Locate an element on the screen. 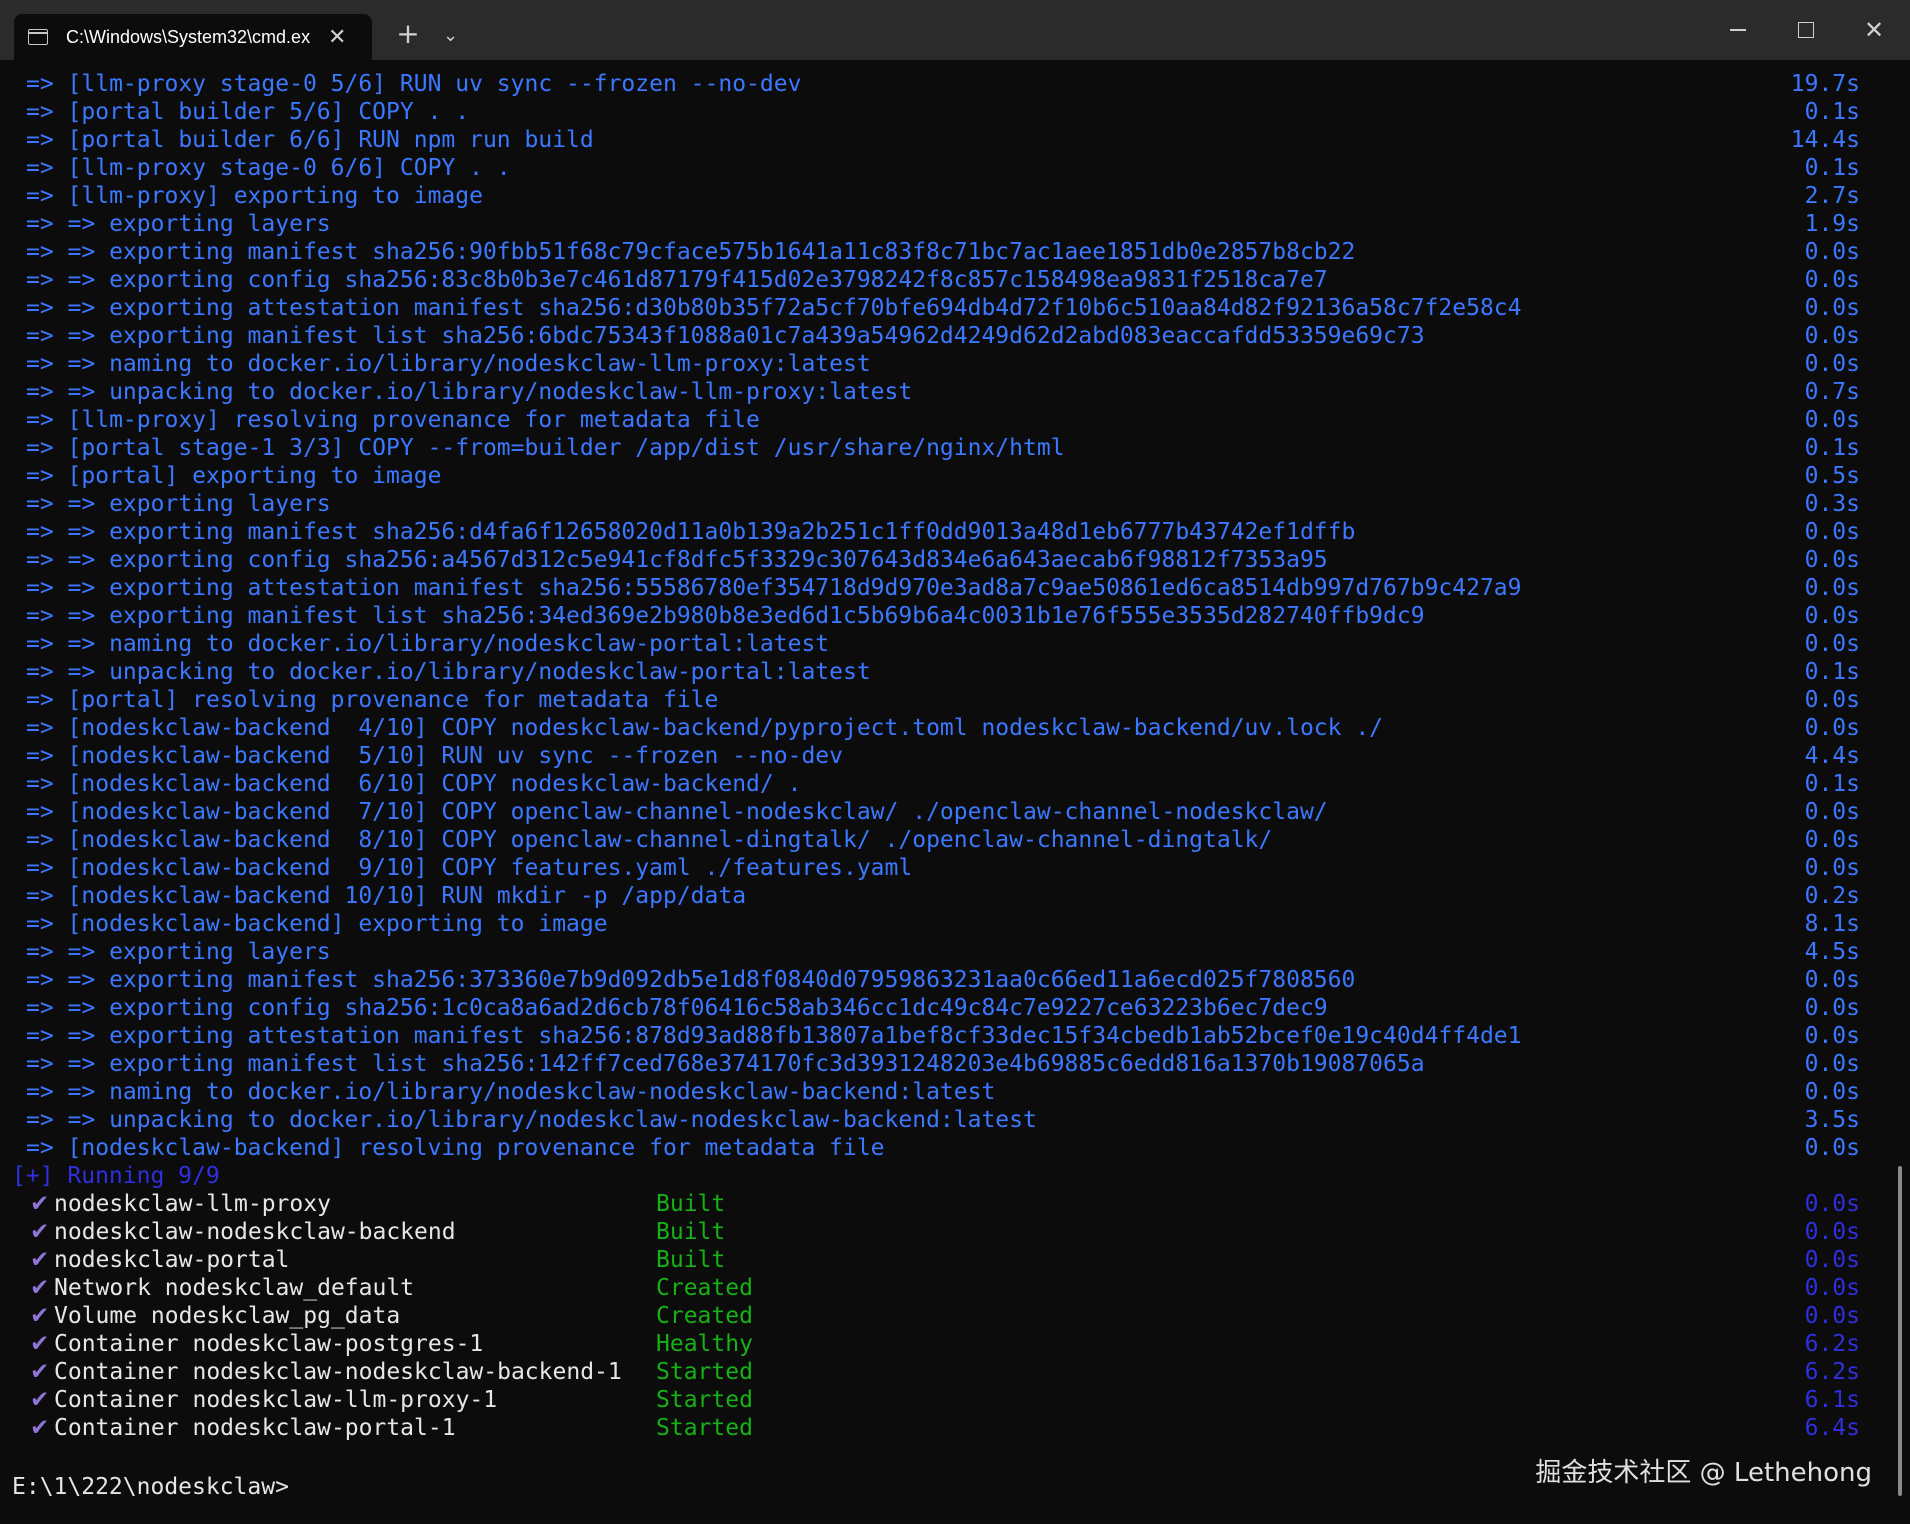  terminal-tab: C:\Windows\System32\cmd.ex ✕ is located at coordinates (193, 37).